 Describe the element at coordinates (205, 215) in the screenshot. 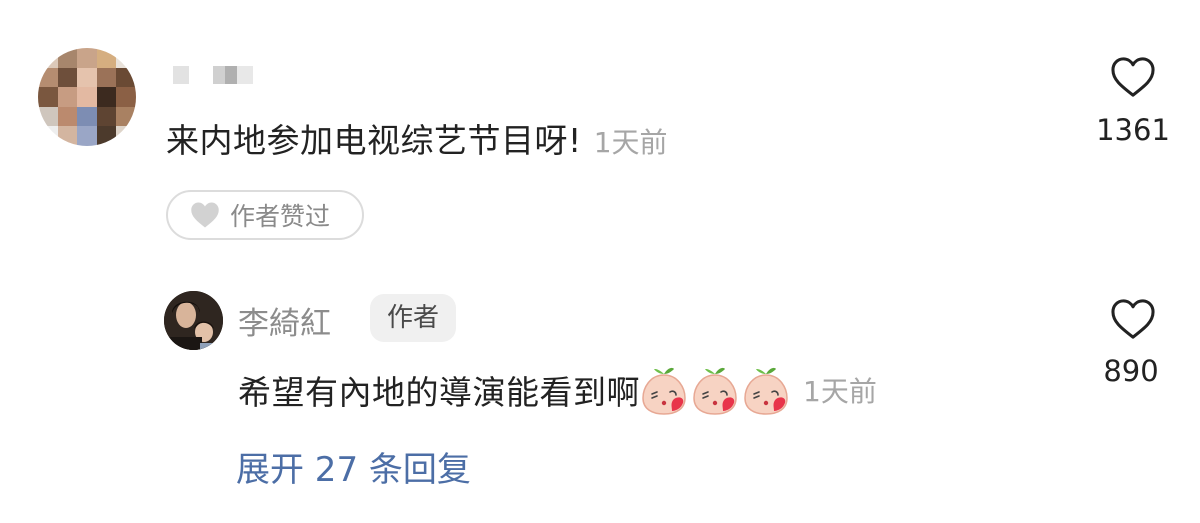

I see `heart-filled-icon` at that location.